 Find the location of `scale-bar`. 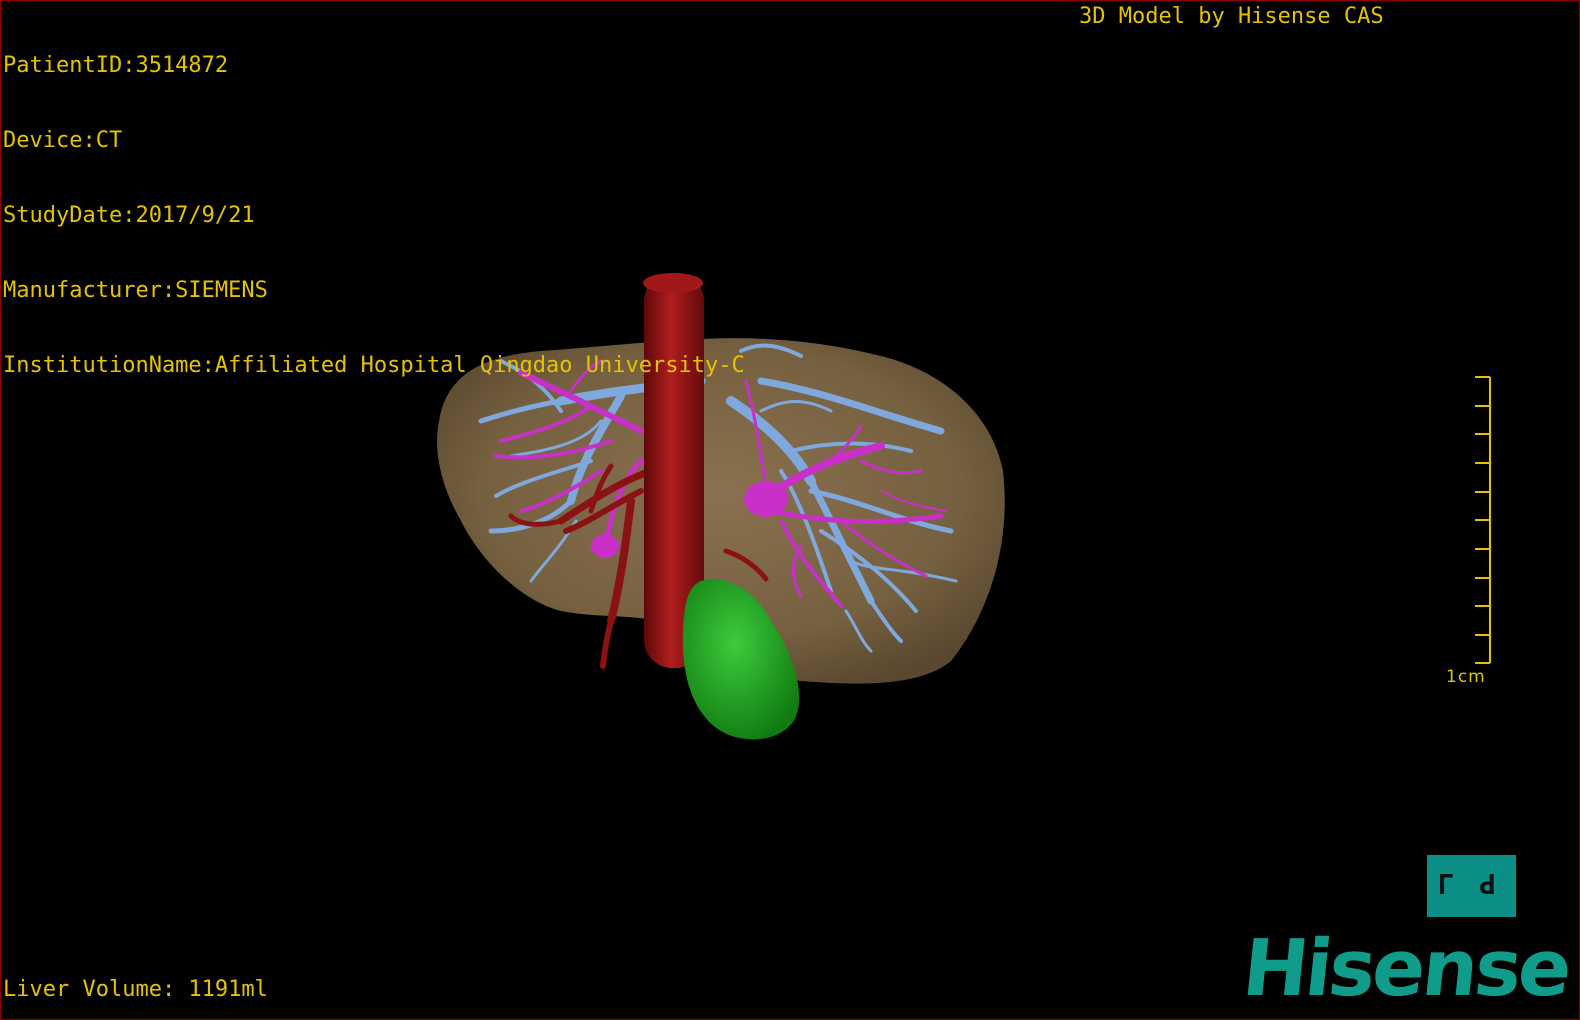

scale-bar is located at coordinates (1483, 520).